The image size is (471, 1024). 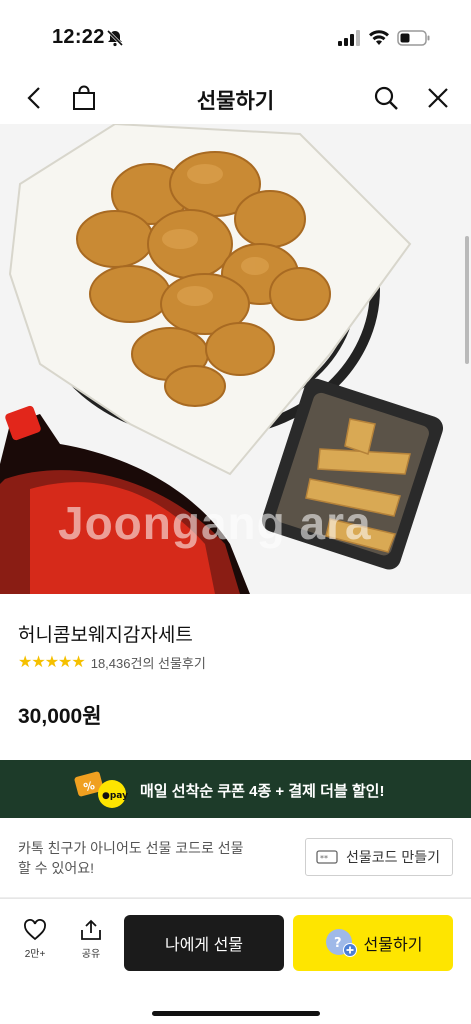 I want to click on send-gift-label: 선물하기, so click(x=393, y=945).